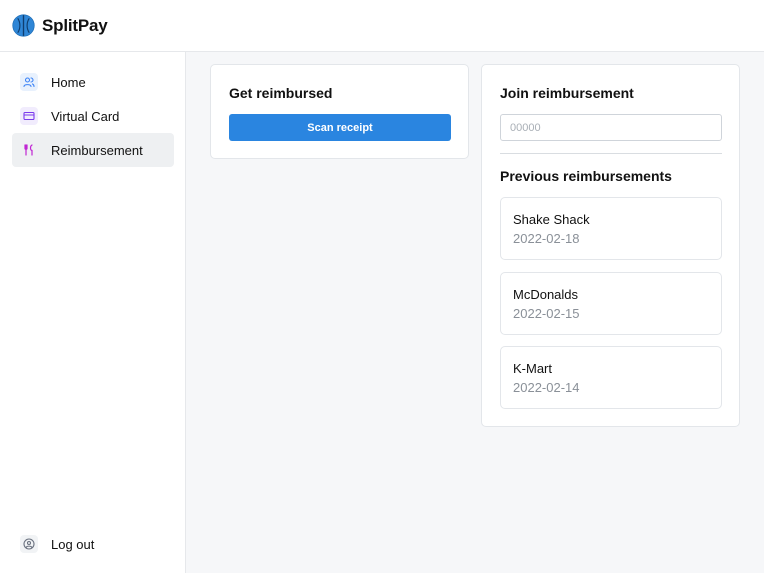  What do you see at coordinates (611, 153) in the screenshot?
I see `divider` at bounding box center [611, 153].